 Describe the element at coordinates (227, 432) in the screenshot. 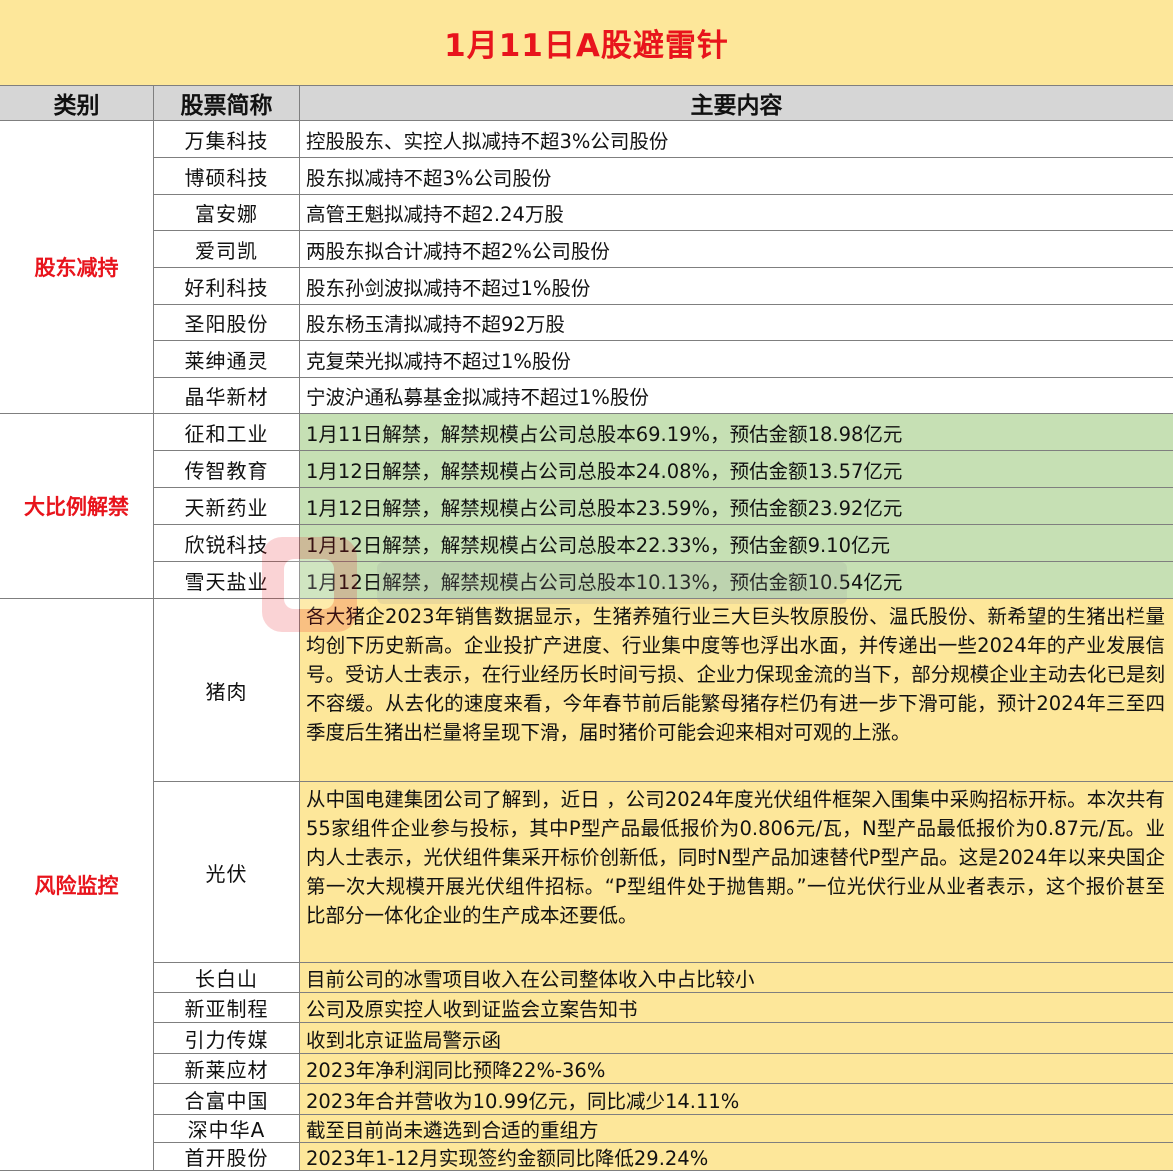

I see `stock-name-cell: 征和工业` at that location.